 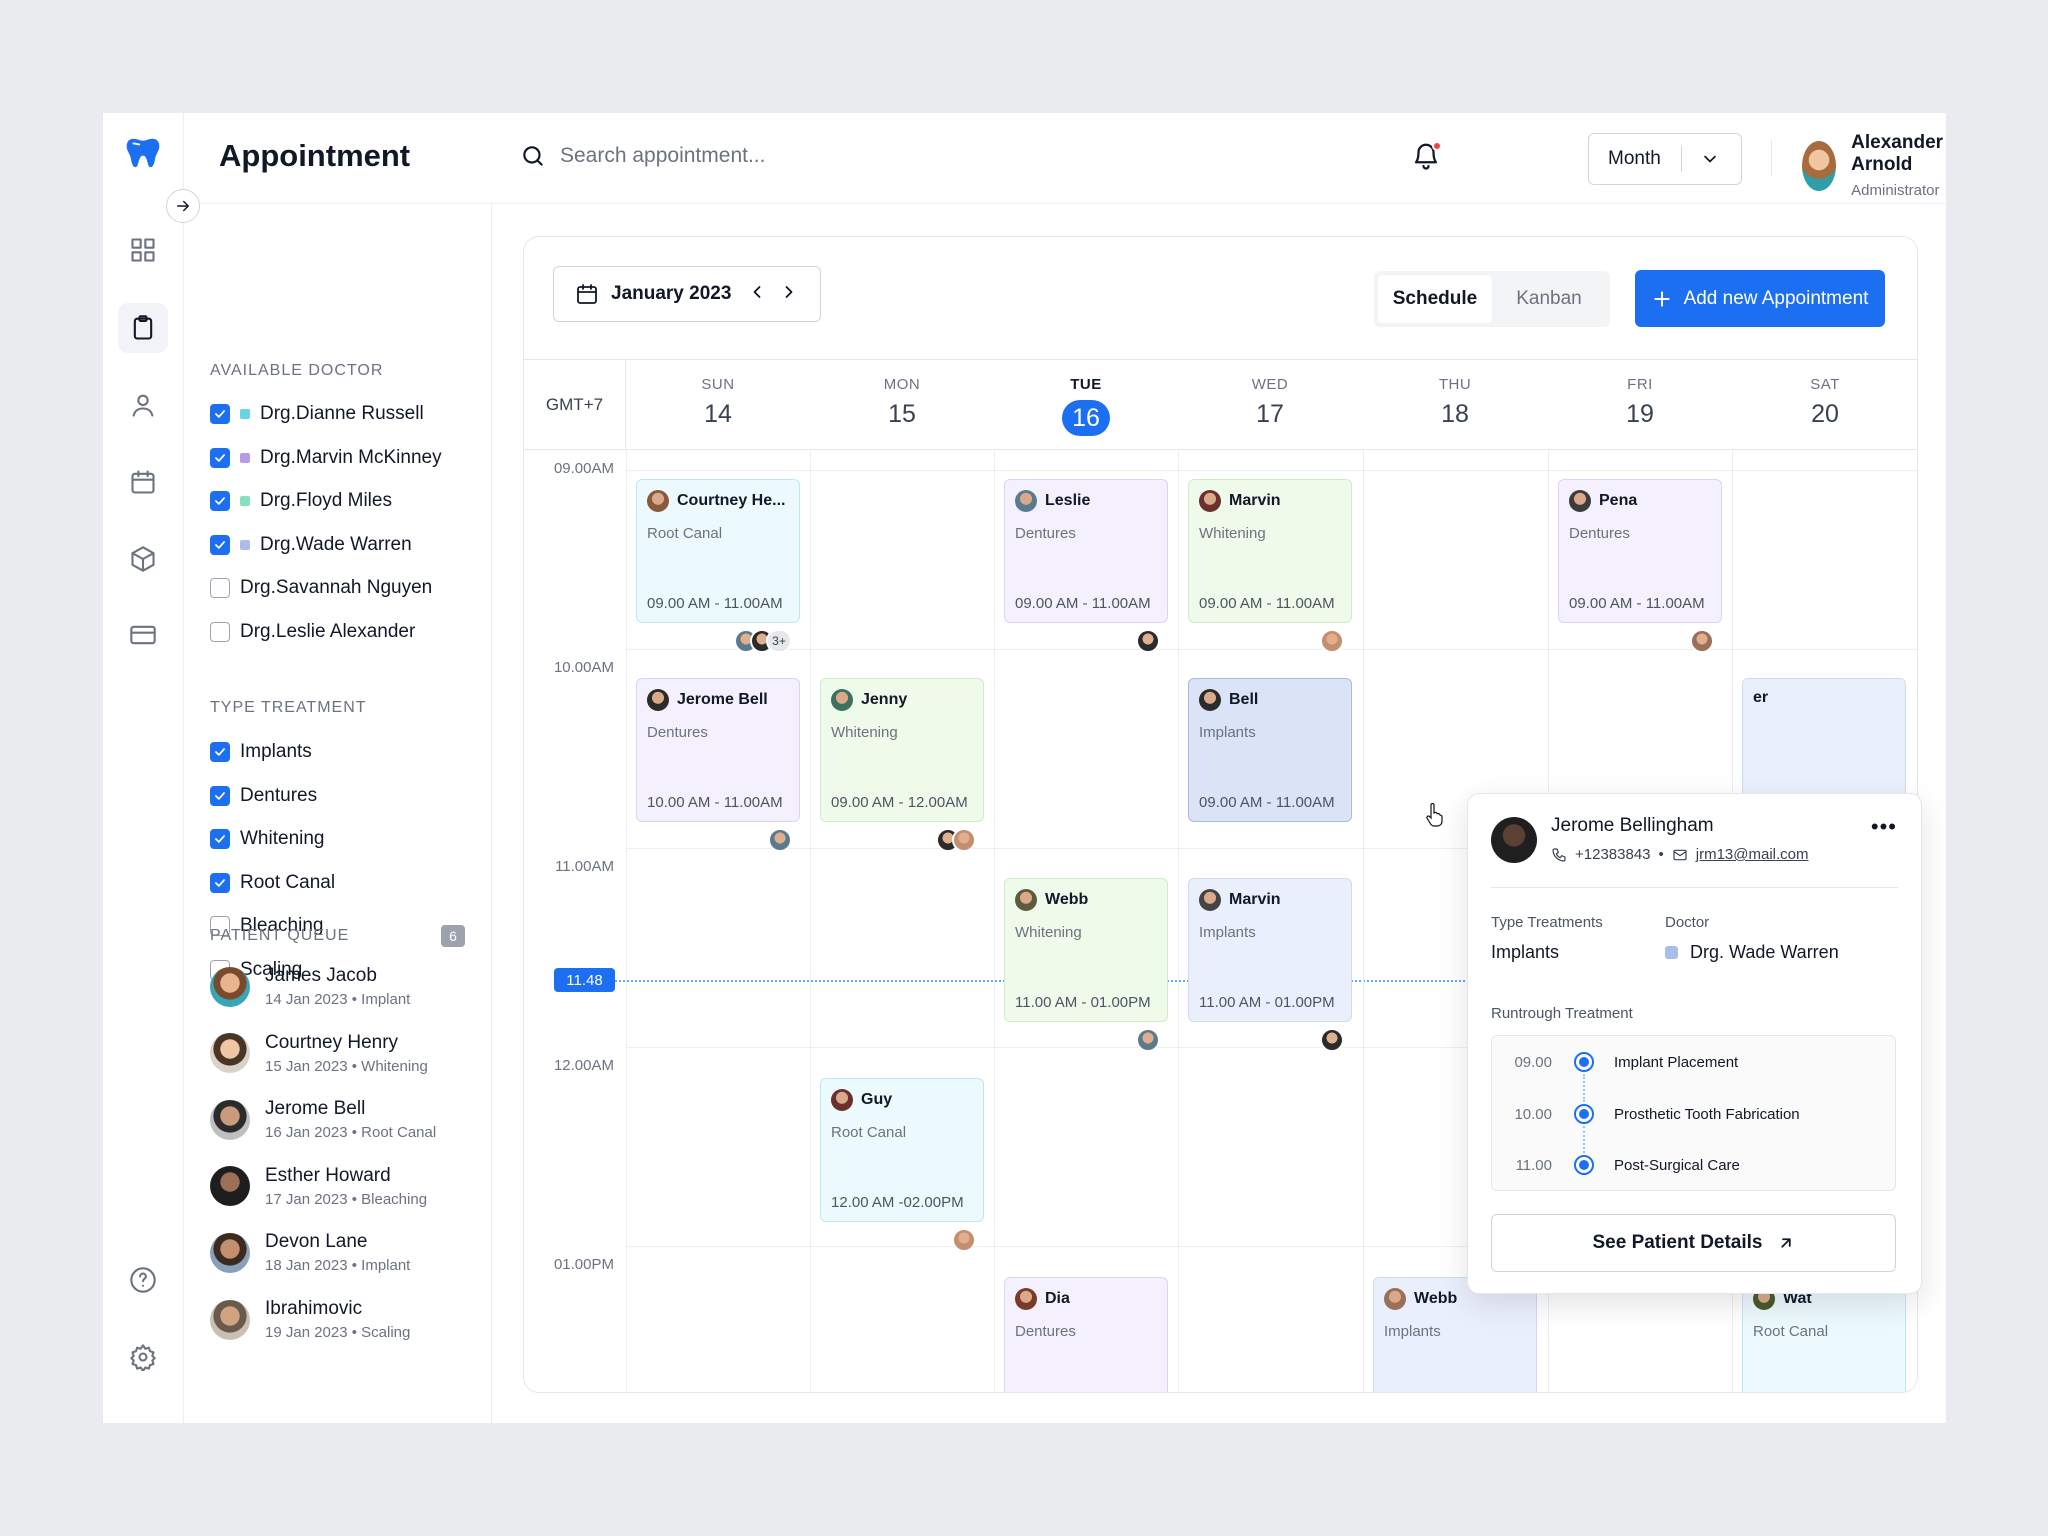 I want to click on patient-name: Jerome Bellingham, so click(x=1632, y=825).